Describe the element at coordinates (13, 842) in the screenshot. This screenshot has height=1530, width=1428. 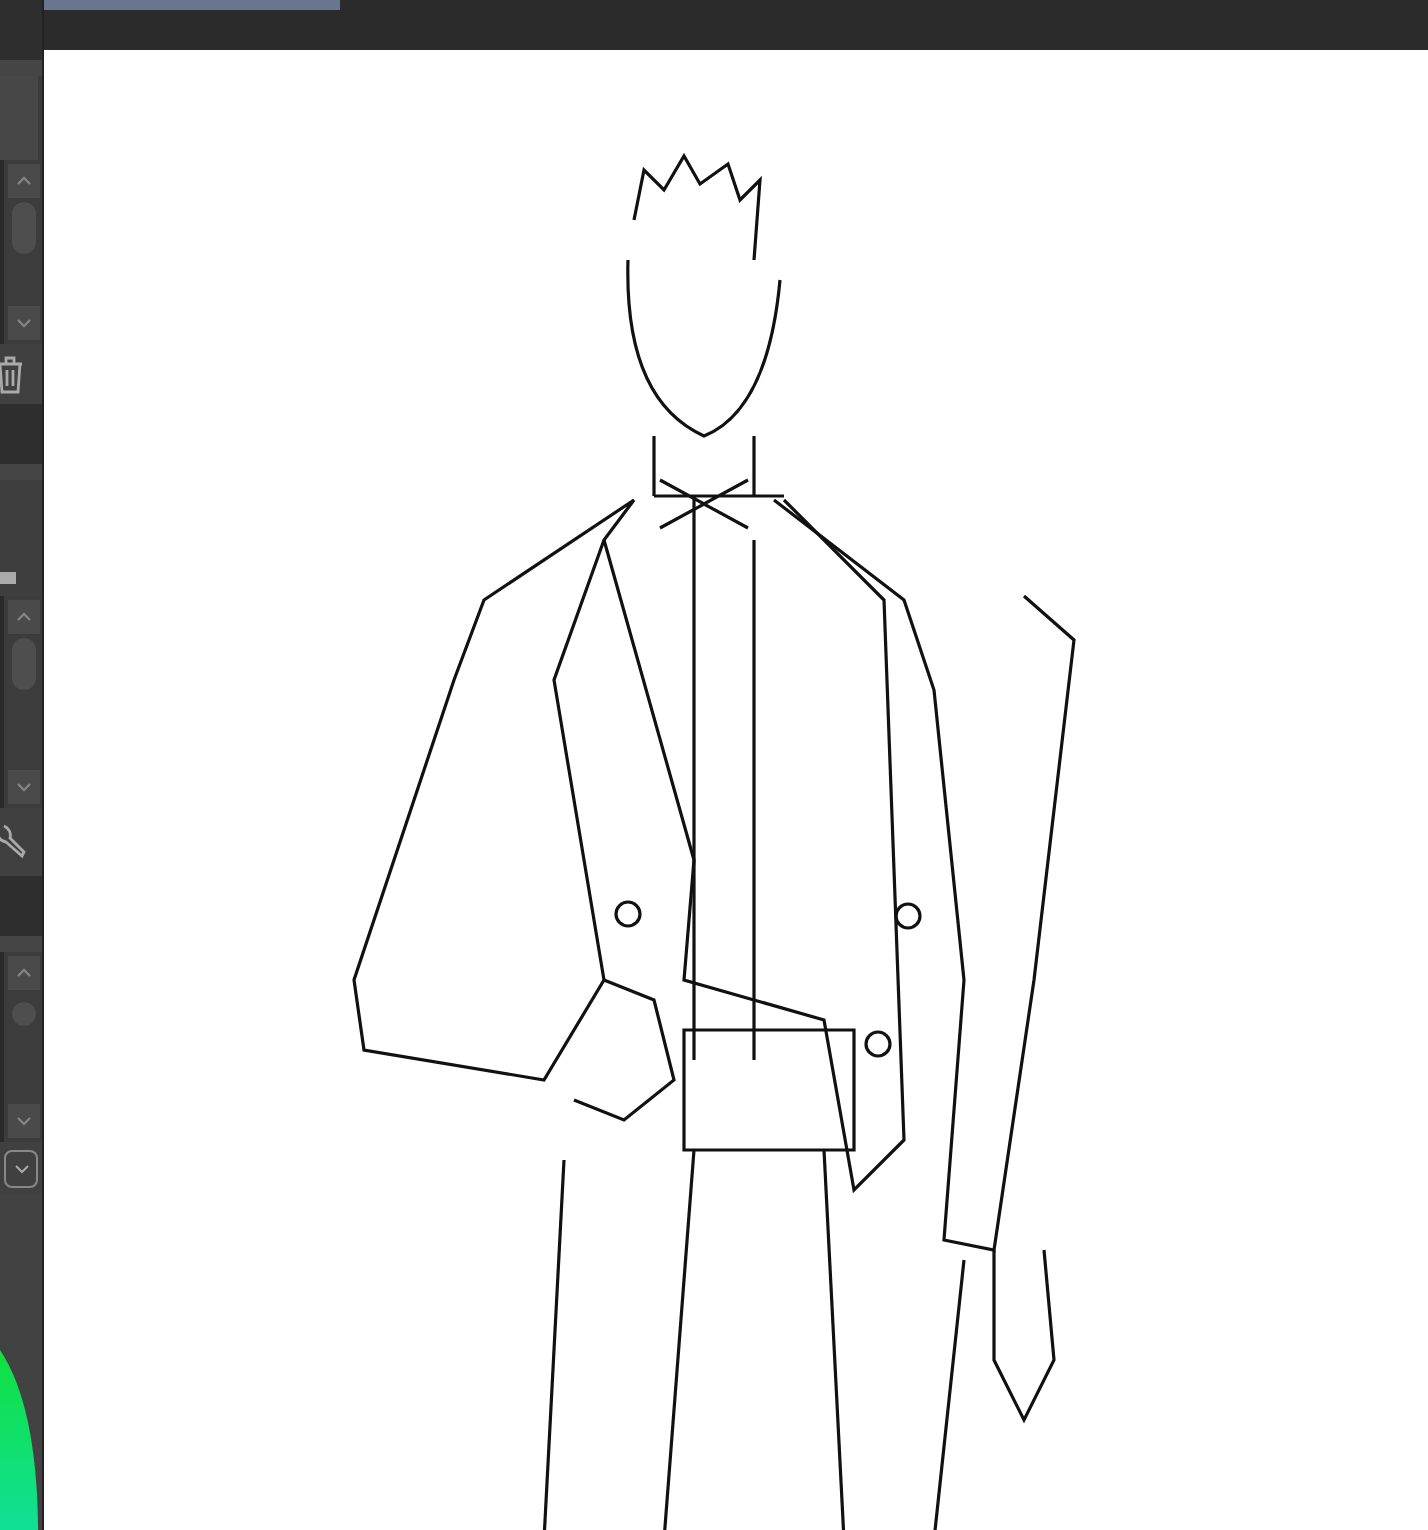
I see `wrench-icon` at that location.